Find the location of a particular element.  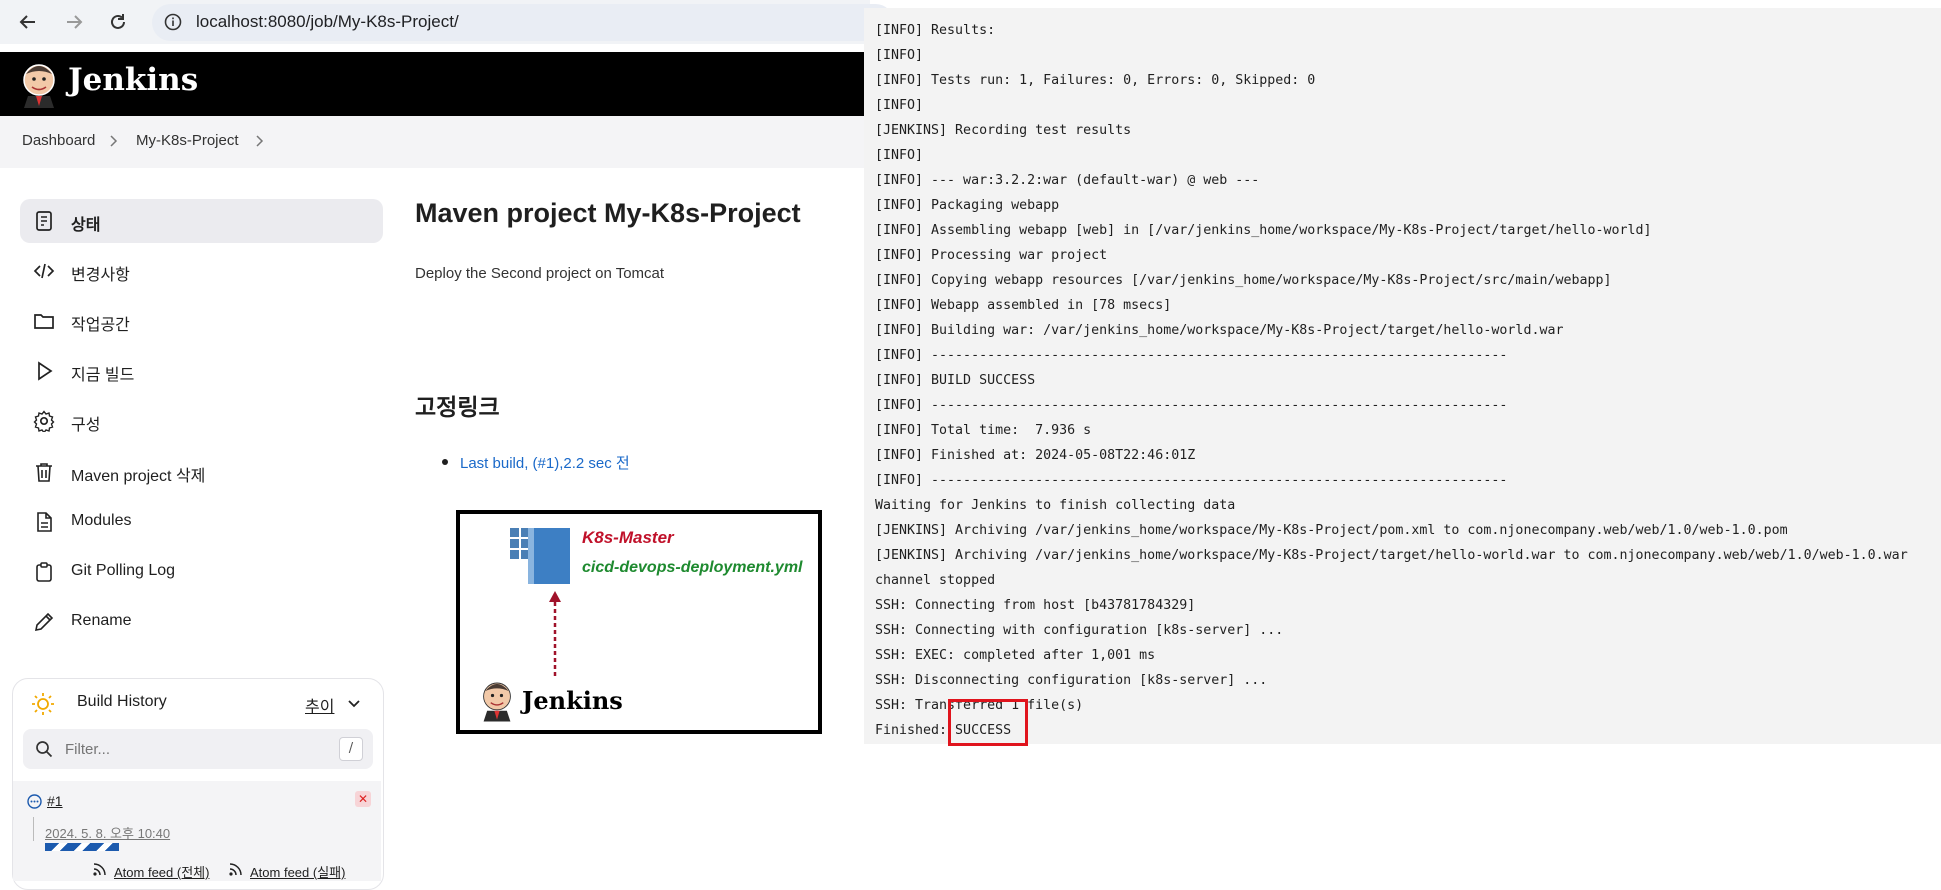

permalinks-heading: 고정링크 is located at coordinates (457, 408).